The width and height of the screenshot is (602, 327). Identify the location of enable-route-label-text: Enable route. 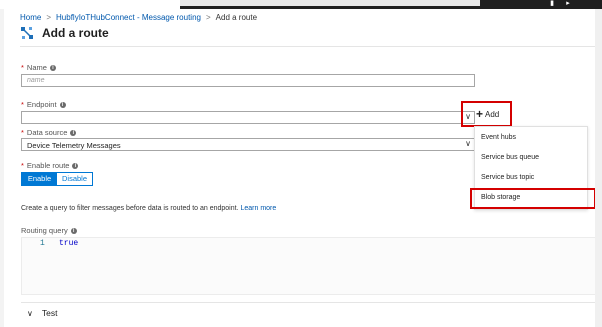
(48, 165).